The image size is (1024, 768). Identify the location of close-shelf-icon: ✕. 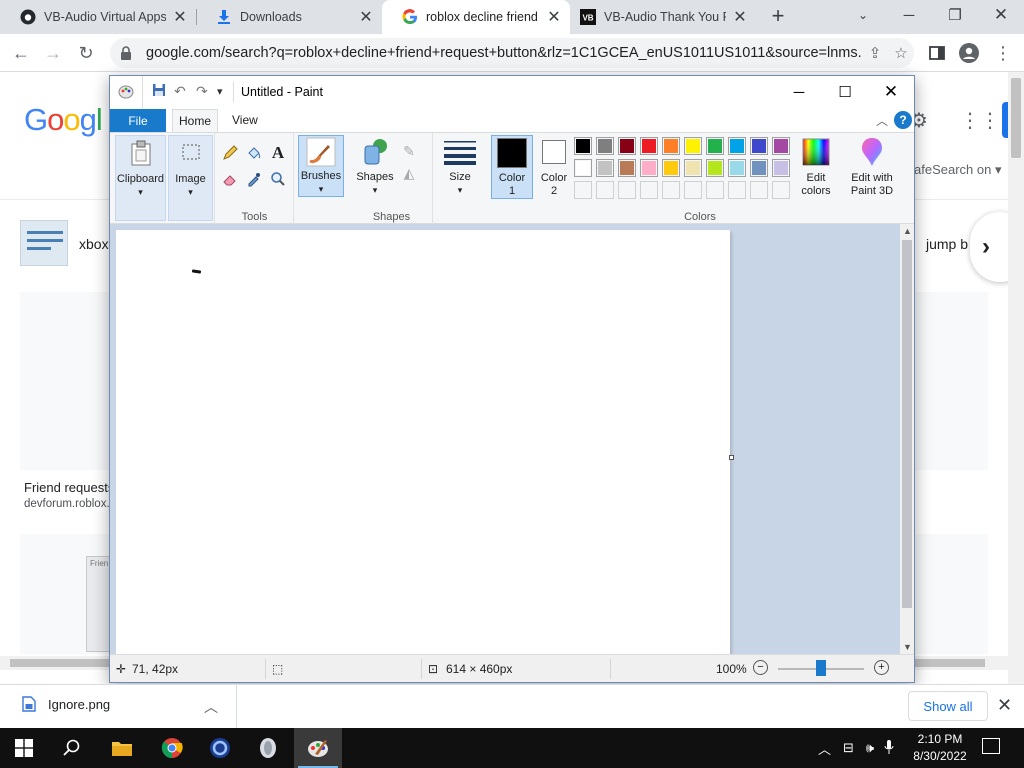
(1004, 705).